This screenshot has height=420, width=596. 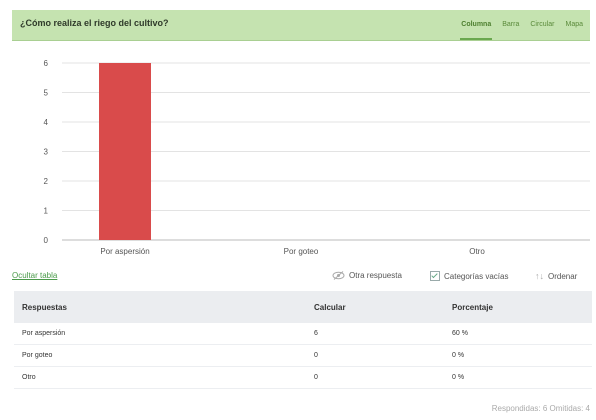 I want to click on response-summary: Respondidas: 6 Omitidas: 4, so click(x=540, y=408).